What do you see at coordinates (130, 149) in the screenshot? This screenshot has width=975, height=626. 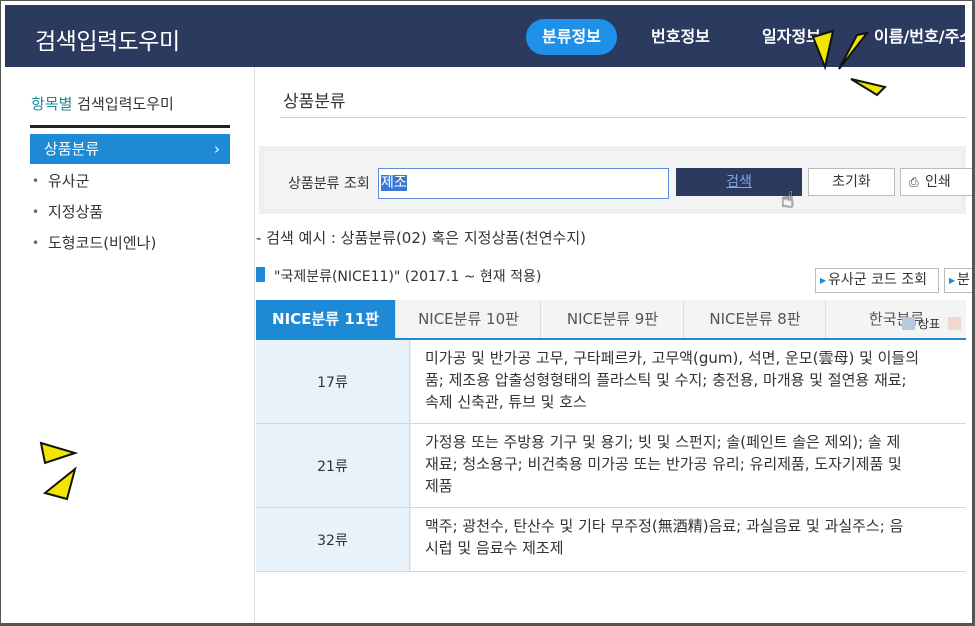 I see `sidebar-item-product-class: 상품분류 ›` at bounding box center [130, 149].